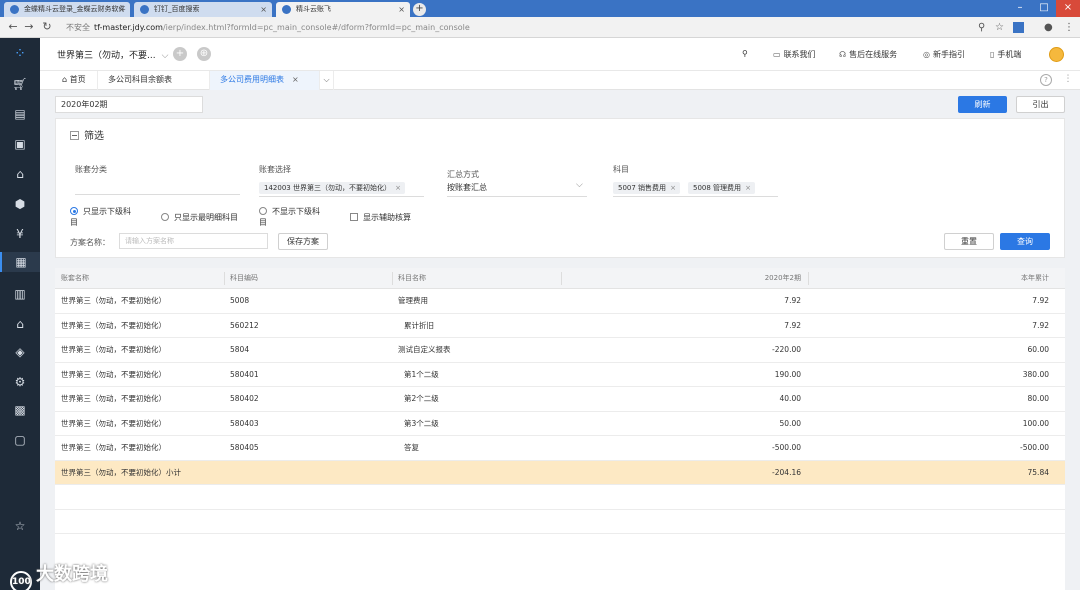  What do you see at coordinates (647, 188) in the screenshot?
I see `subject-chip-5007: 5007 销售费用 ×` at bounding box center [647, 188].